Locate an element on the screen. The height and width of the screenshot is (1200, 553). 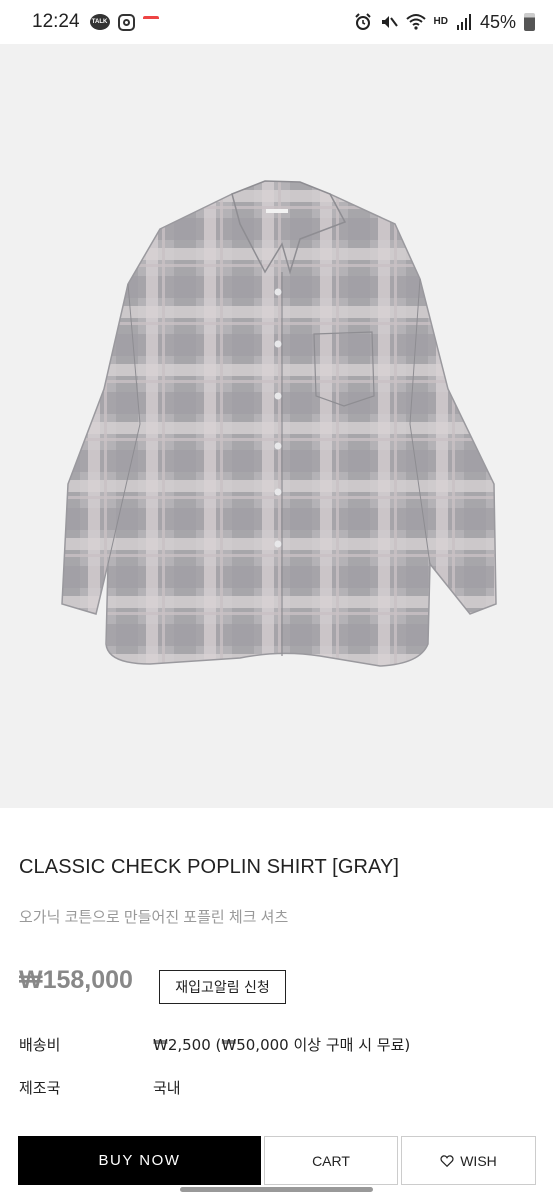
product-subtitle: 오가닉 코튼으로 만들어진 포플린 체크 셔츠 is located at coordinates (154, 917).